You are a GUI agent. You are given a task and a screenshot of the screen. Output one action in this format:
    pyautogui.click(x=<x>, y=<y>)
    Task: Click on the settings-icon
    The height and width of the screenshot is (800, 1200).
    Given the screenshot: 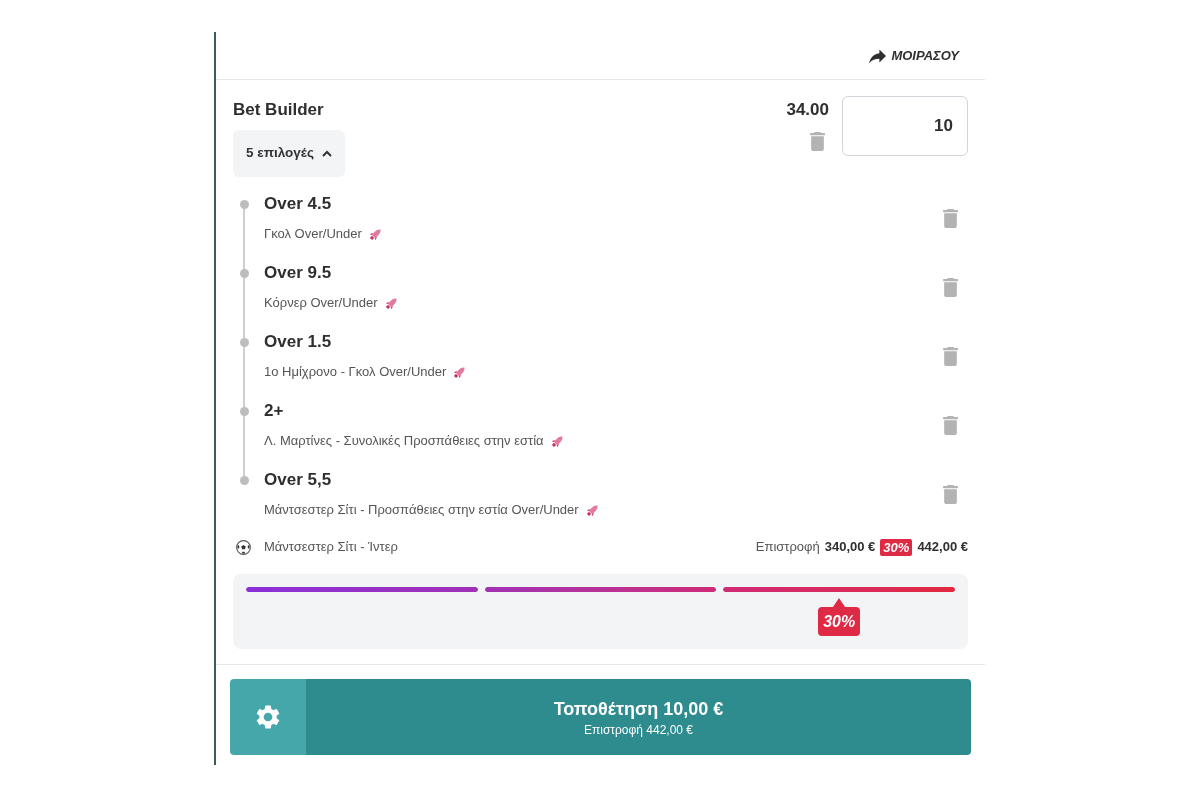 What is the action you would take?
    pyautogui.click(x=268, y=717)
    